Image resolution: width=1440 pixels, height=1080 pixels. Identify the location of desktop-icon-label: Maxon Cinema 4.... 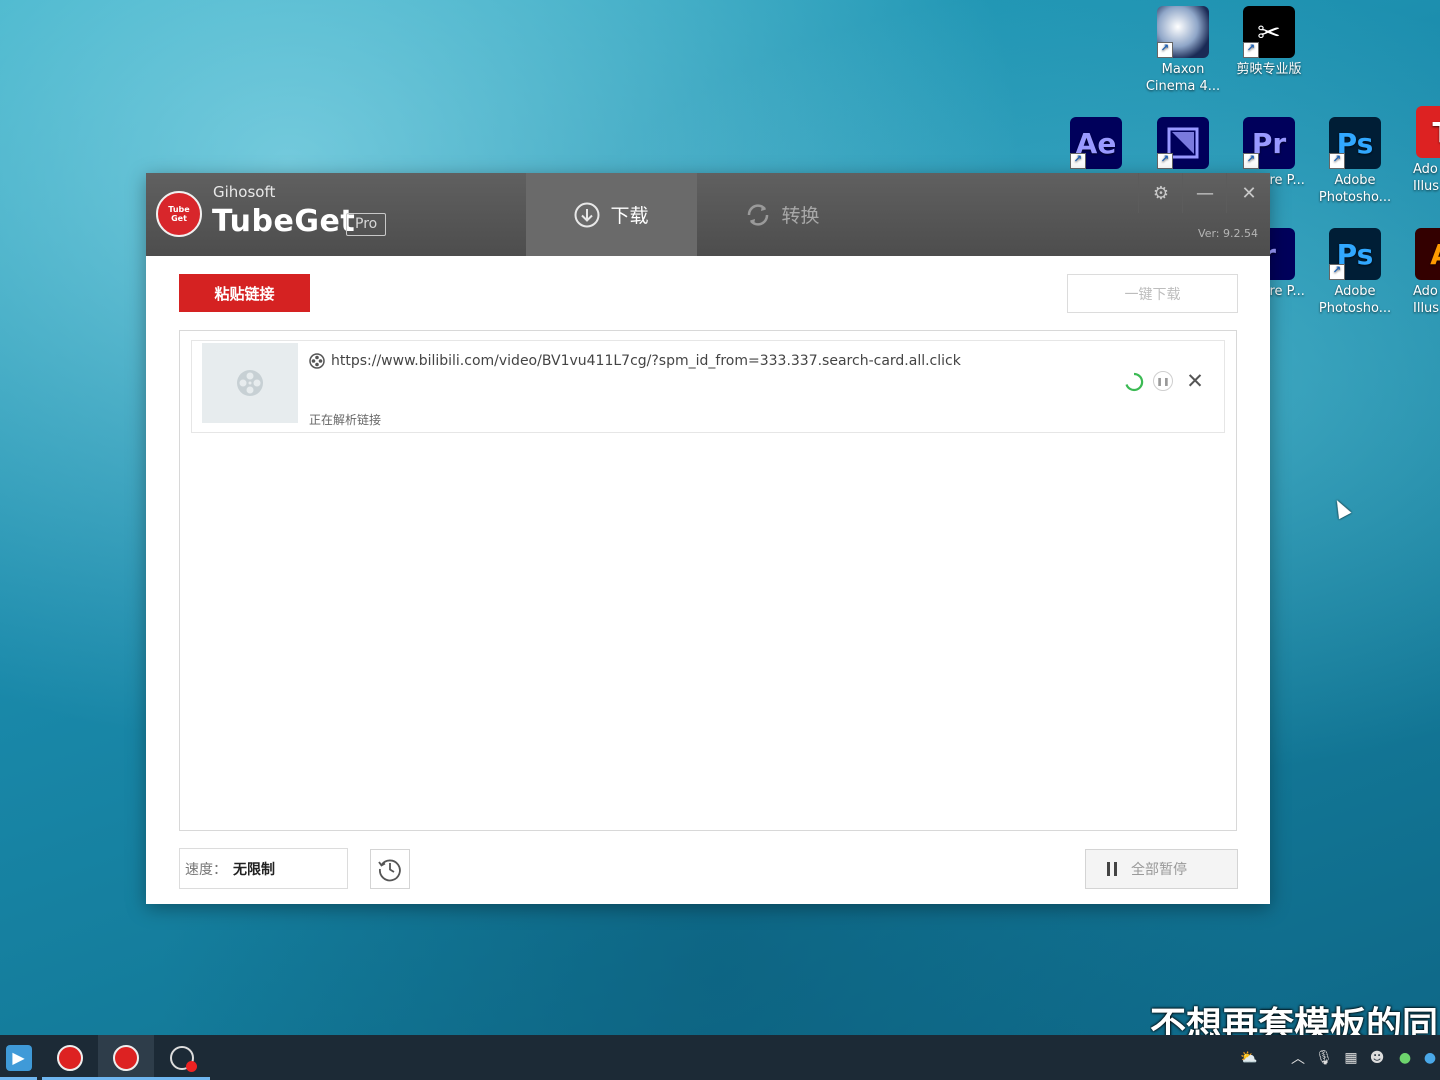
(1183, 78).